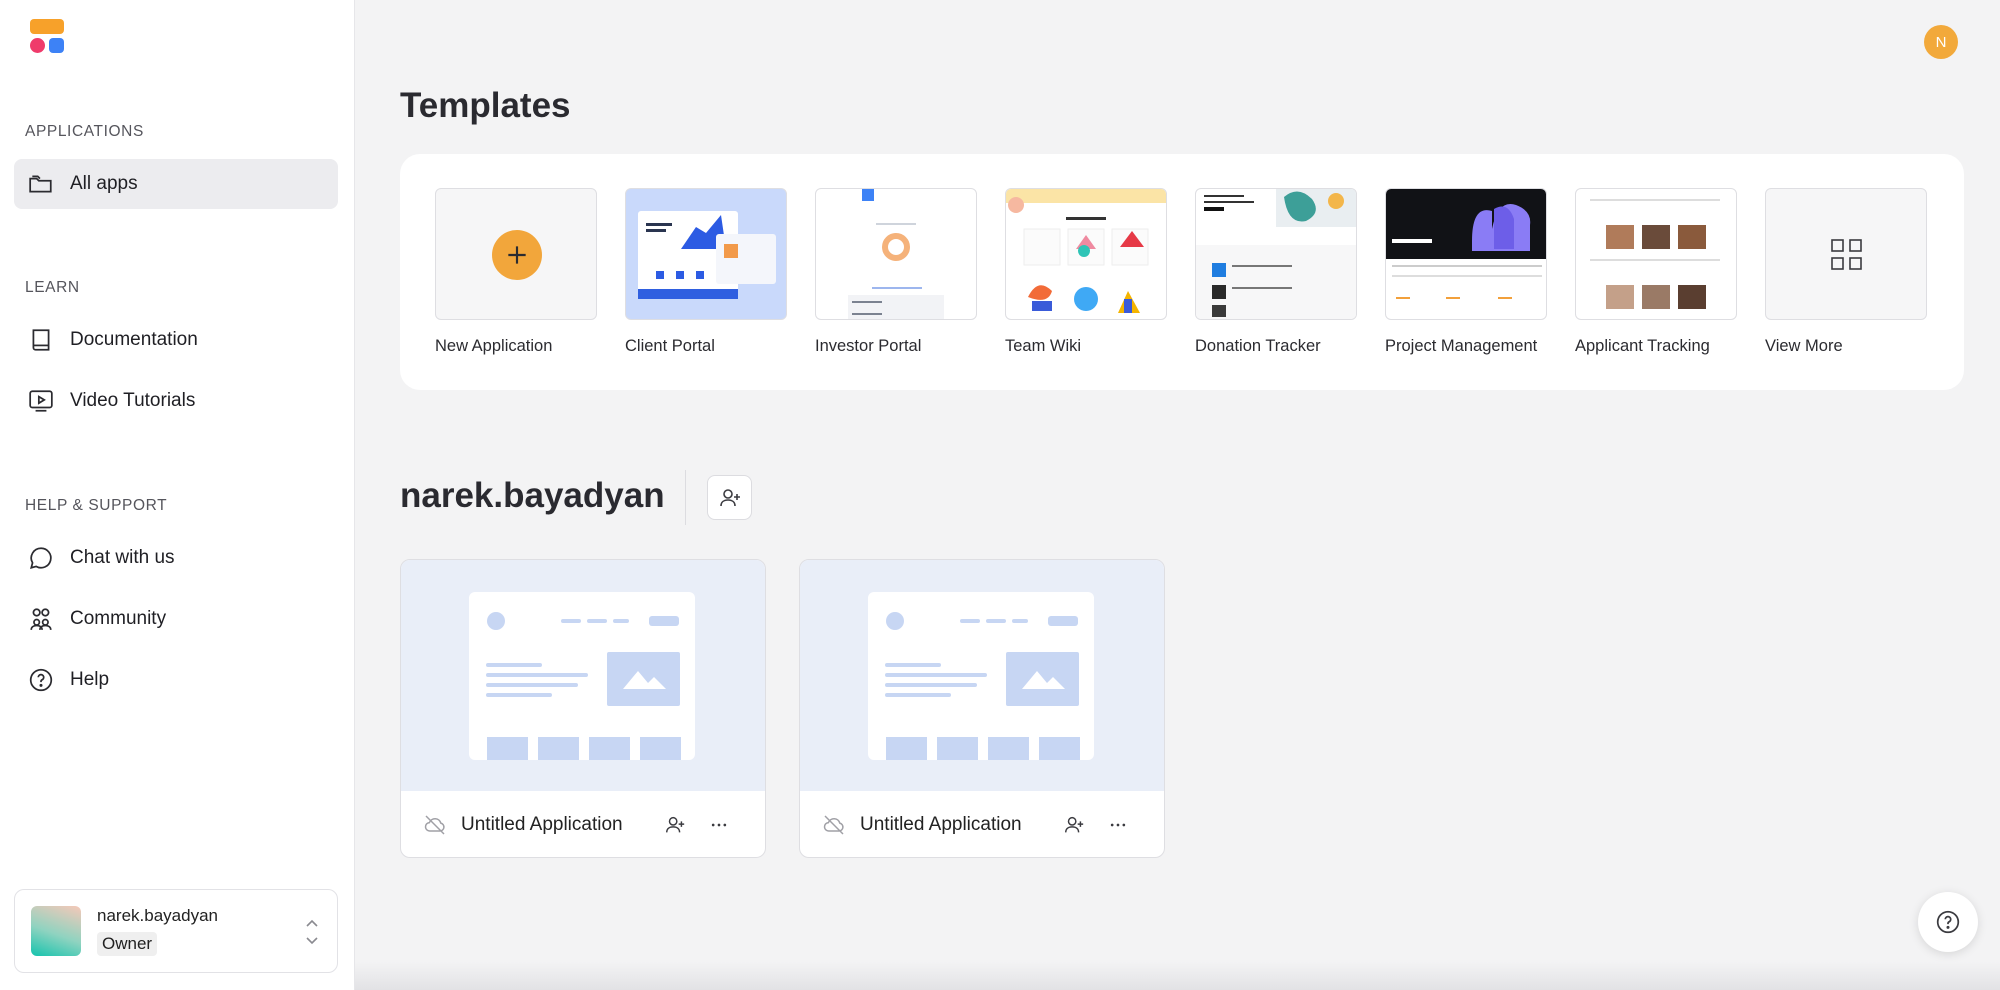  What do you see at coordinates (1461, 346) in the screenshot?
I see `template-label: Project Management` at bounding box center [1461, 346].